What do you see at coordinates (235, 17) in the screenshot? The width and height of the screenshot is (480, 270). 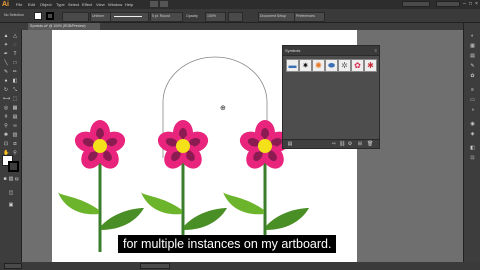 I see `style-picker` at bounding box center [235, 17].